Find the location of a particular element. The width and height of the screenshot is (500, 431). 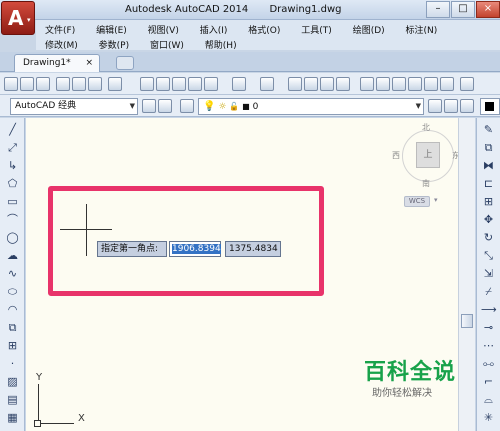

gradient-icon: ▤ is located at coordinates (12, 399).